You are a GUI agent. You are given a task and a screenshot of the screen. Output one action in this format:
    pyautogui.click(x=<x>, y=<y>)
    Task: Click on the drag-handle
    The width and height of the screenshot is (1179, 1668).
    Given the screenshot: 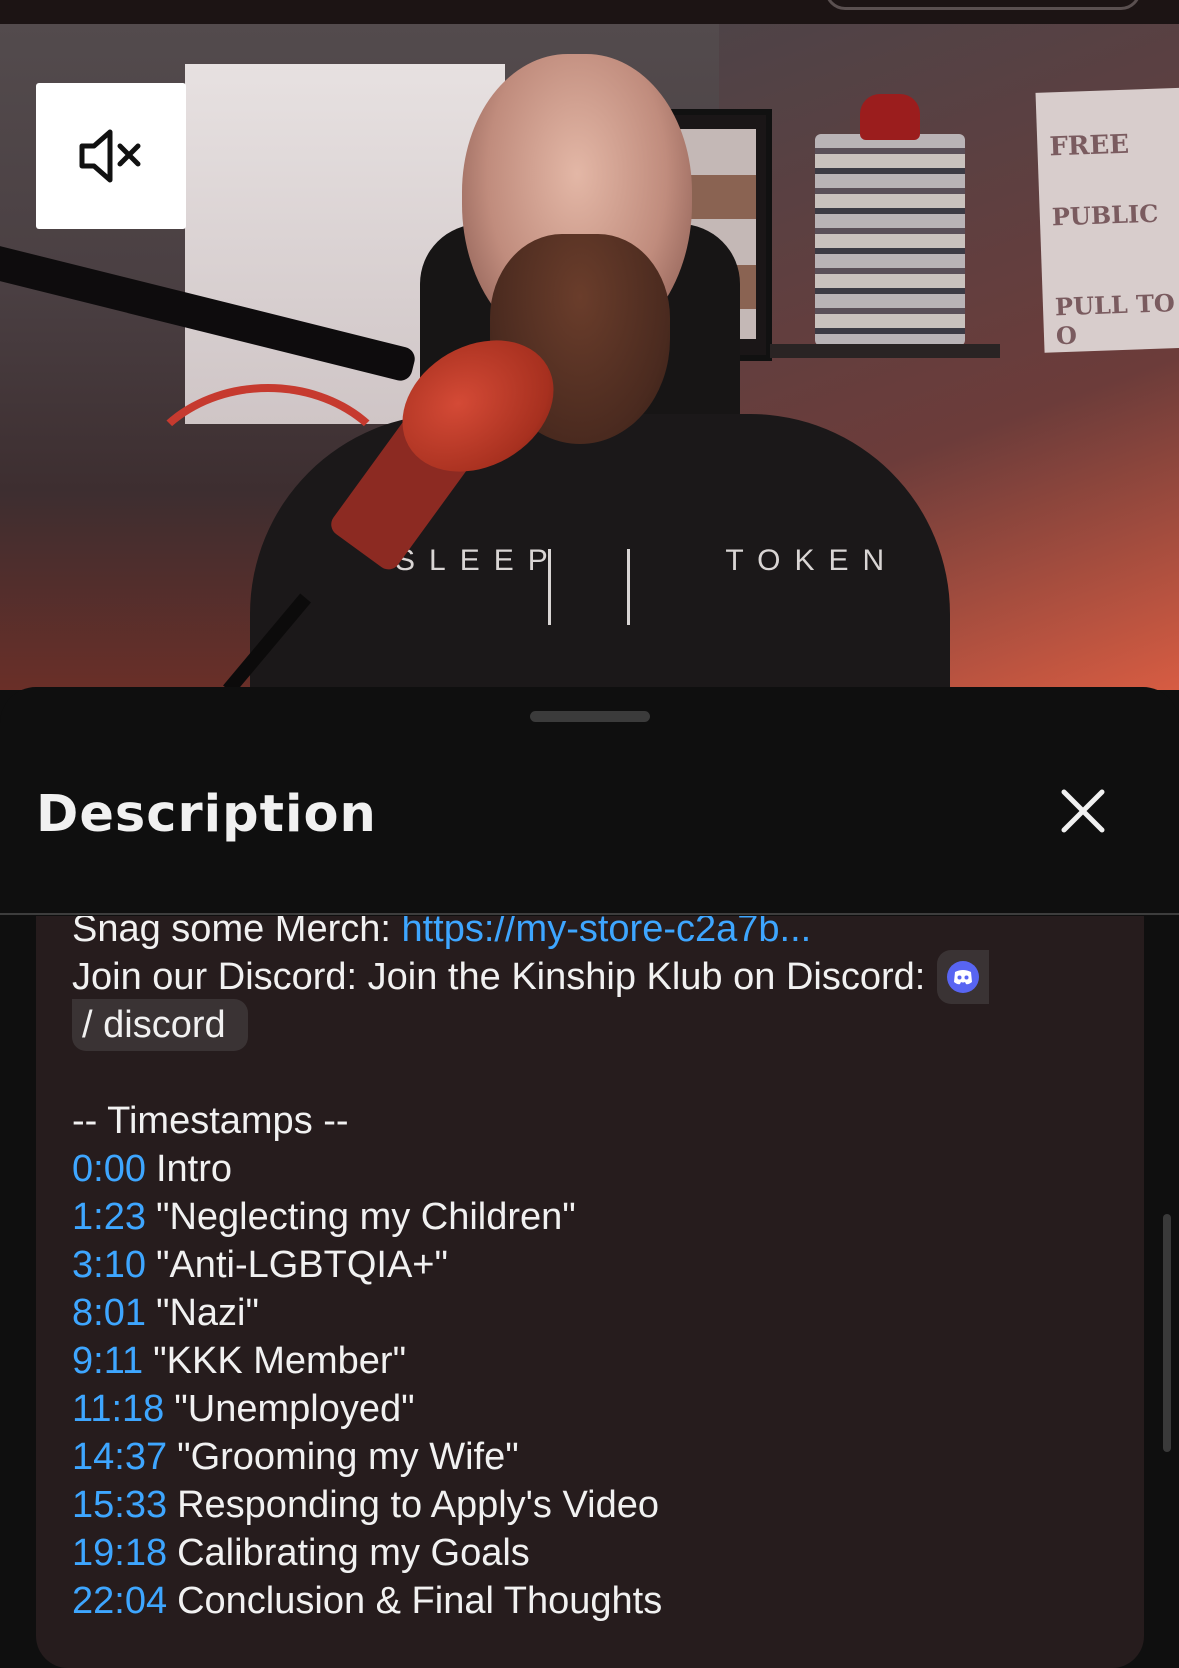 What is the action you would take?
    pyautogui.click(x=590, y=716)
    